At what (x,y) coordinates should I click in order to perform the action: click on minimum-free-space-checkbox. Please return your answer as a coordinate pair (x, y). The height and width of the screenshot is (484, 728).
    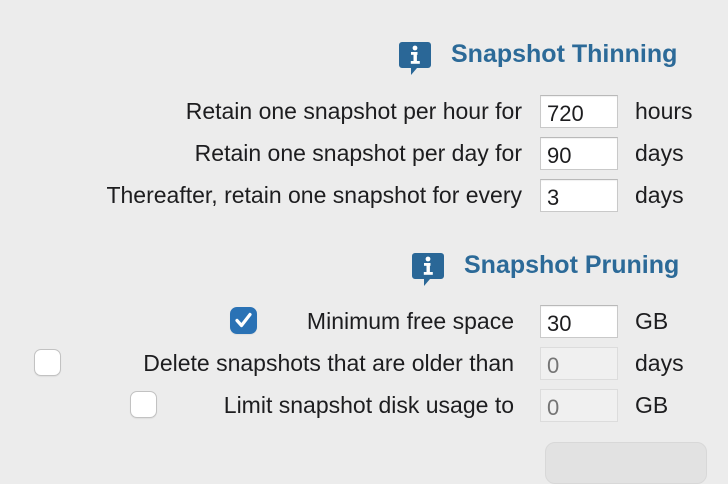
    Looking at the image, I should click on (243, 320).